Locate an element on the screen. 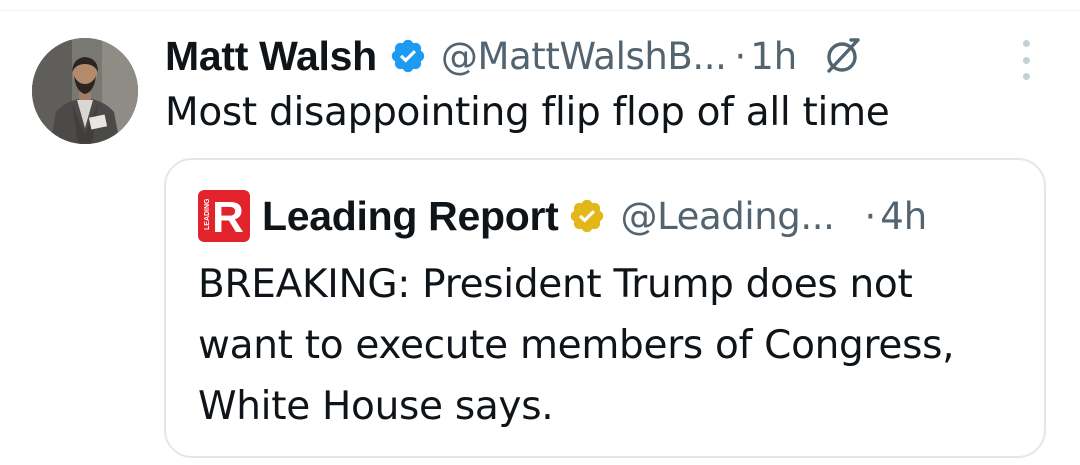  leading-report-logo: R LEADING is located at coordinates (224, 216).